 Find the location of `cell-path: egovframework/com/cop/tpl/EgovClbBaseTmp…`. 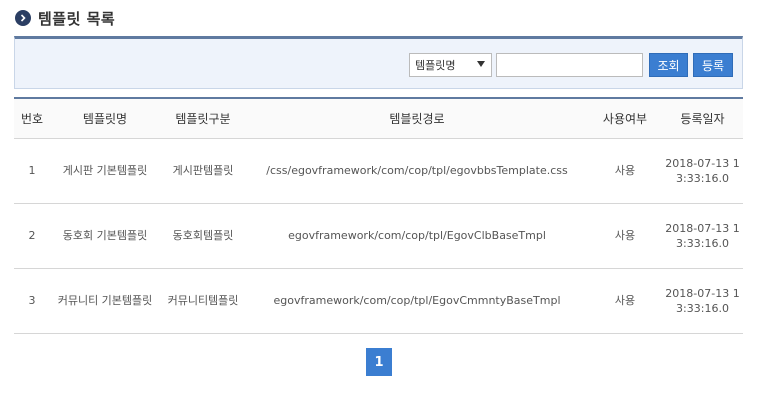

cell-path: egovframework/com/cop/tpl/EgovClbBaseTmp… is located at coordinates (417, 236).